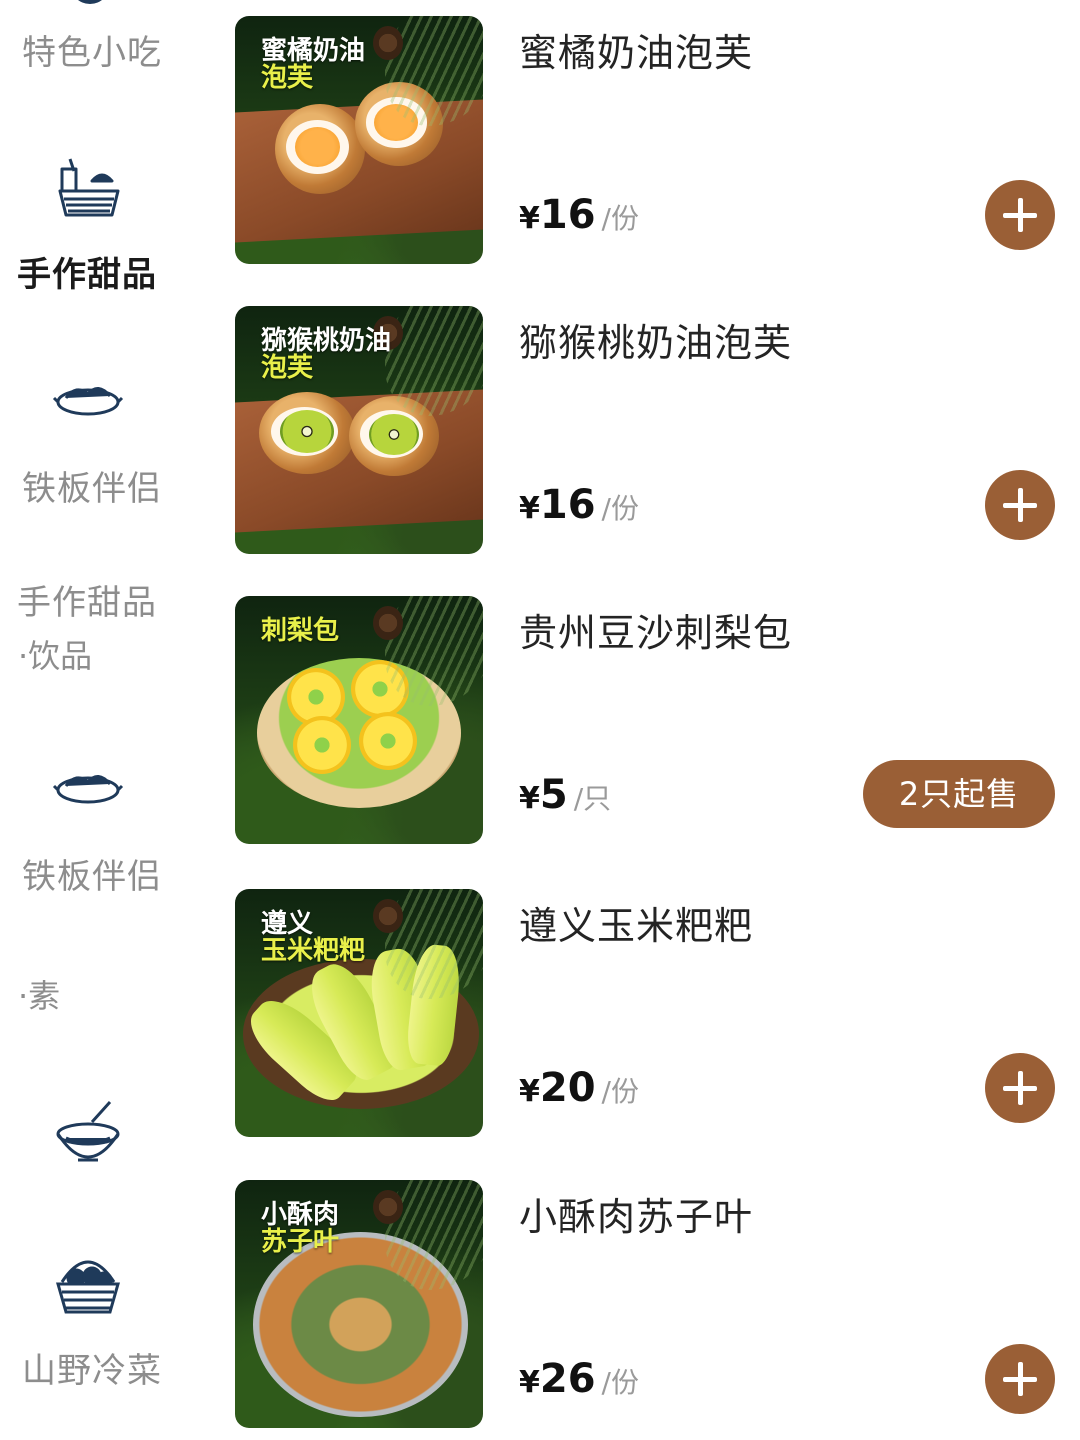  Describe the element at coordinates (579, 1088) in the screenshot. I see `product-price: ¥20/份` at that location.